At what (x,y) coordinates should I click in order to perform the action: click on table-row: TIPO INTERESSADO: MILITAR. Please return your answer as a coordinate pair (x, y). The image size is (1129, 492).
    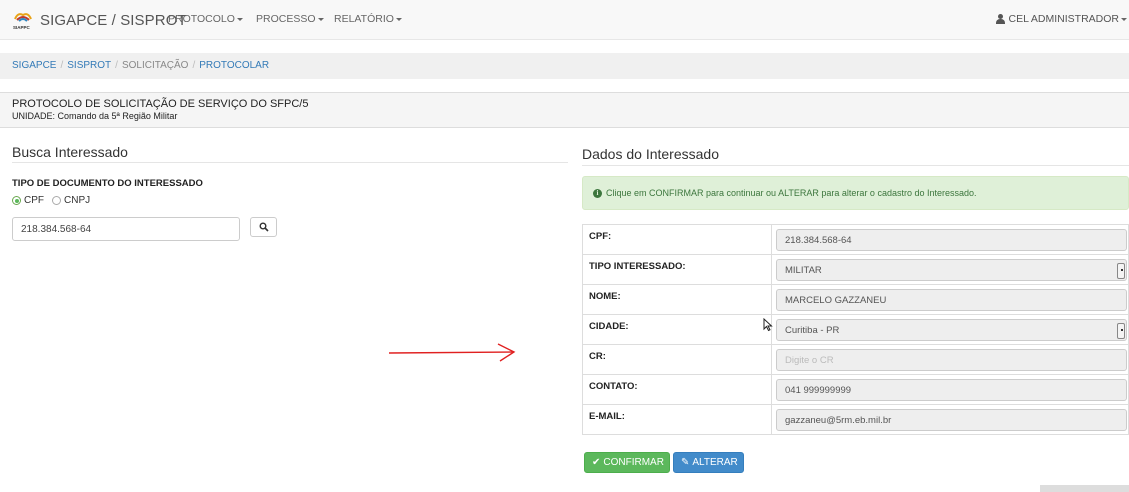
    Looking at the image, I should click on (855, 269).